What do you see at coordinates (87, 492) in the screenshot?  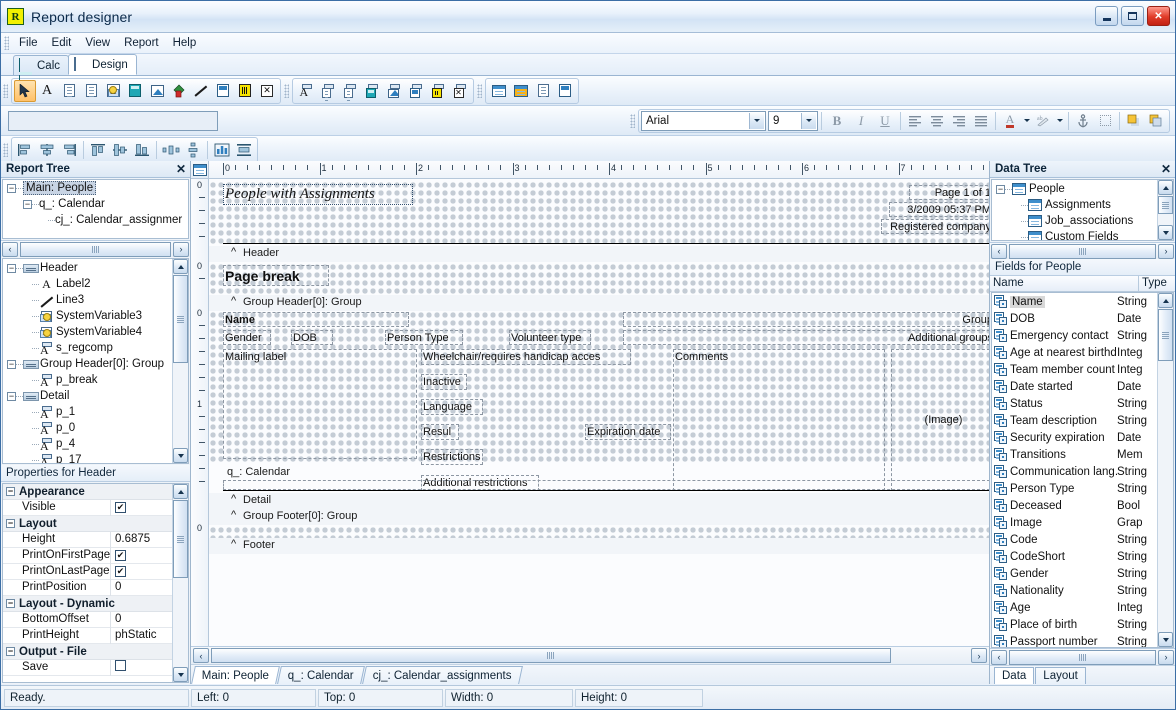 I see `property-category: − Appearance` at bounding box center [87, 492].